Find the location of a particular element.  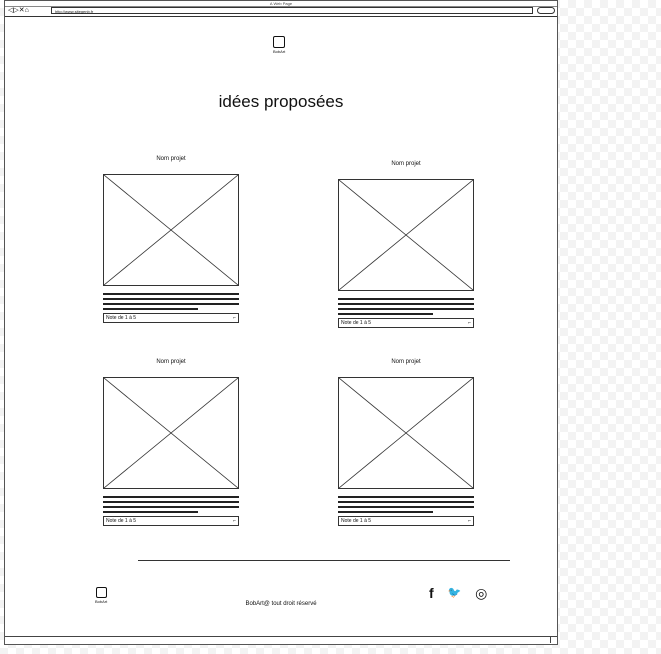

browser-toolbar: ◁▷✕⌂ http://www.sitegenb.fr is located at coordinates (281, 11).